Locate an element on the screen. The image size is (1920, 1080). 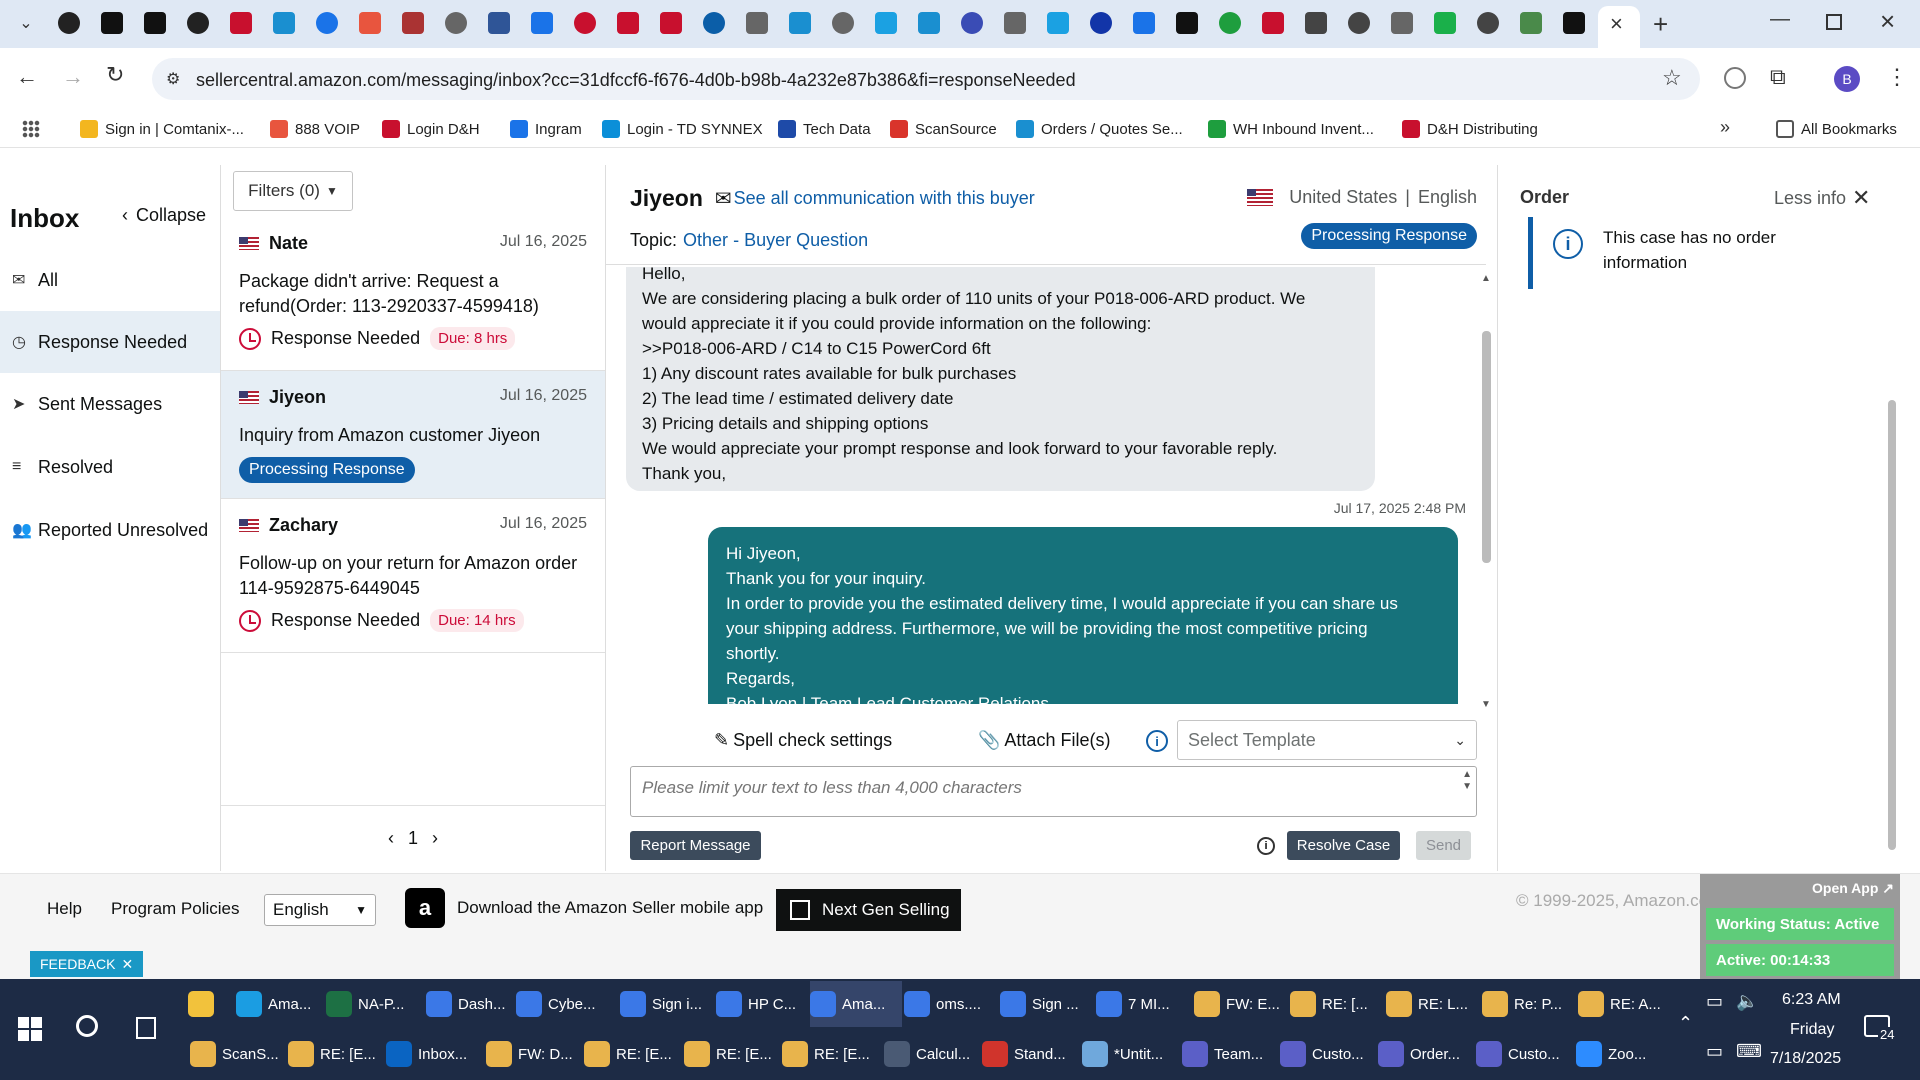
page-scrollbar is located at coordinates (1892, 565).